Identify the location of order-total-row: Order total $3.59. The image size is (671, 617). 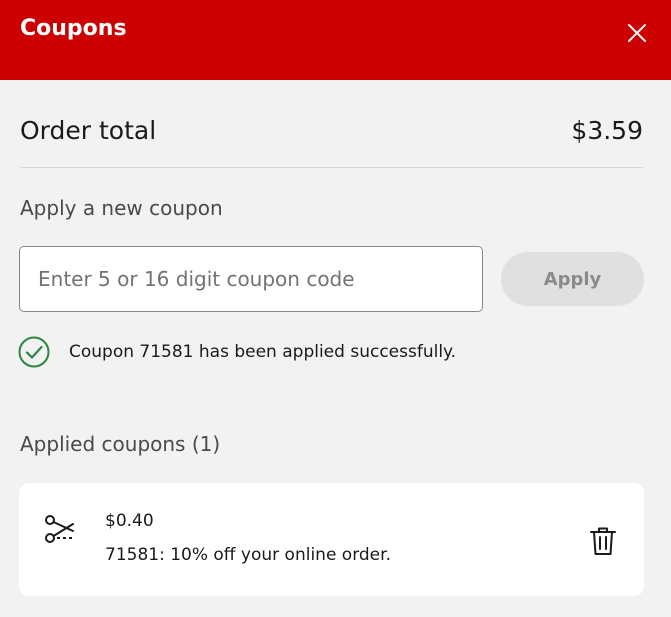
(331, 140).